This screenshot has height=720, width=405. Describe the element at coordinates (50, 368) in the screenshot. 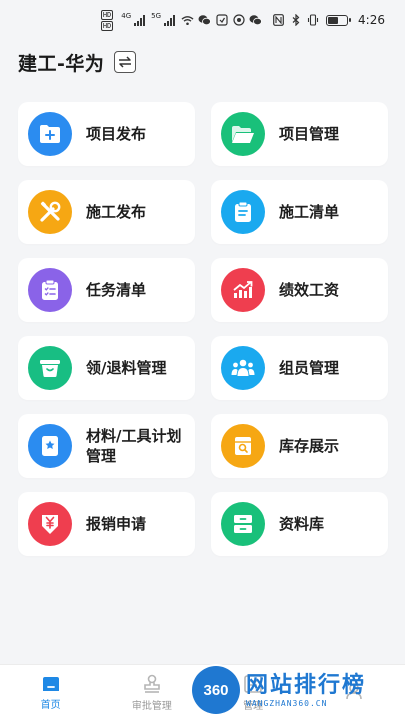

I see `basket-icon` at that location.